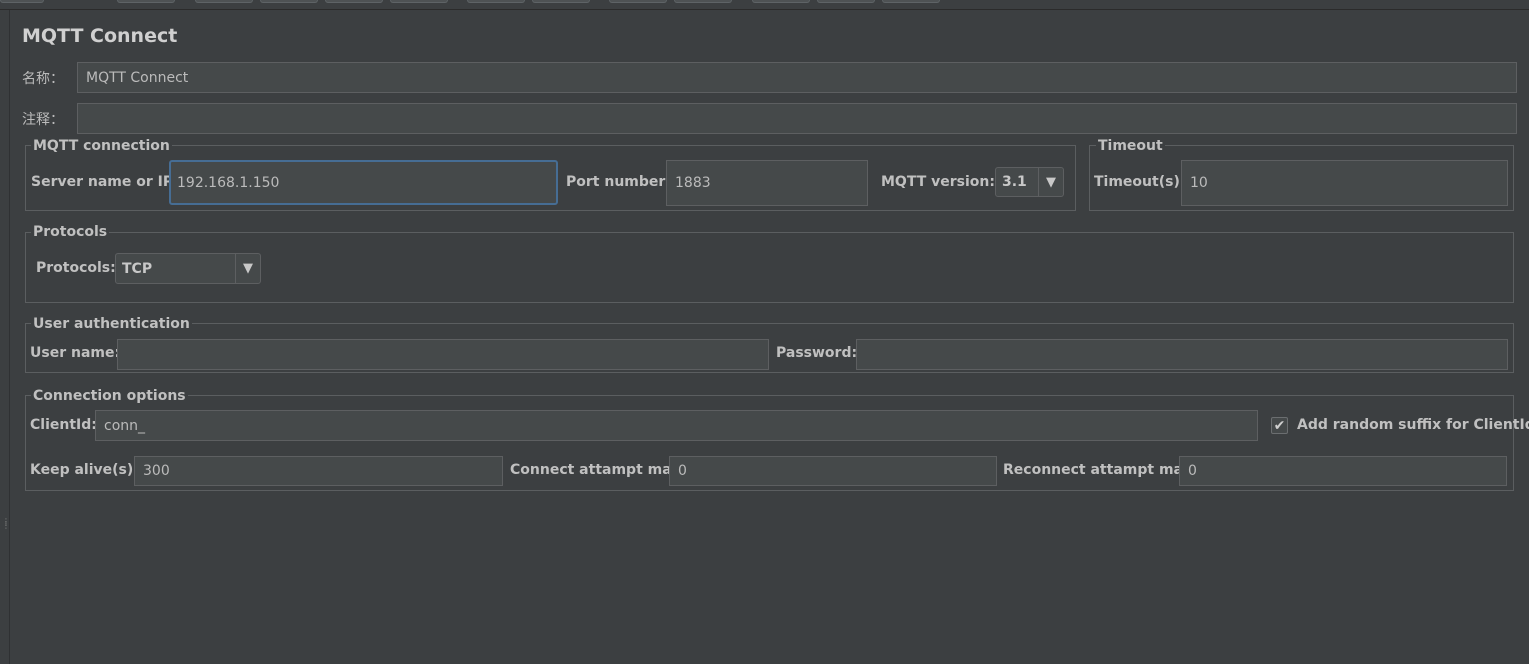 Image resolution: width=1529 pixels, height=664 pixels. I want to click on toolbar, so click(764, 5).